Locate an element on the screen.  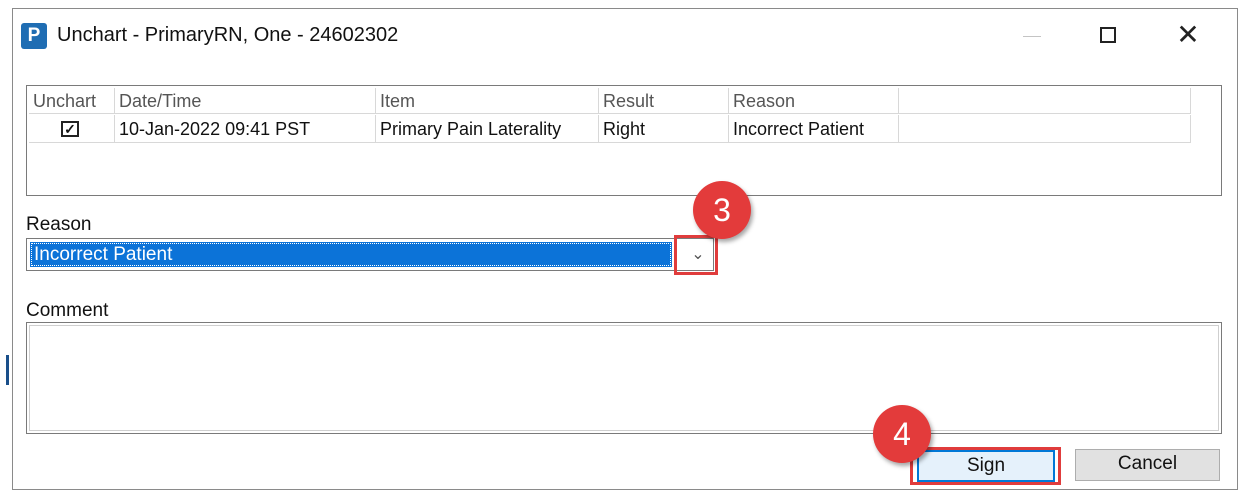
sign-highlight-box is located at coordinates (985, 466).